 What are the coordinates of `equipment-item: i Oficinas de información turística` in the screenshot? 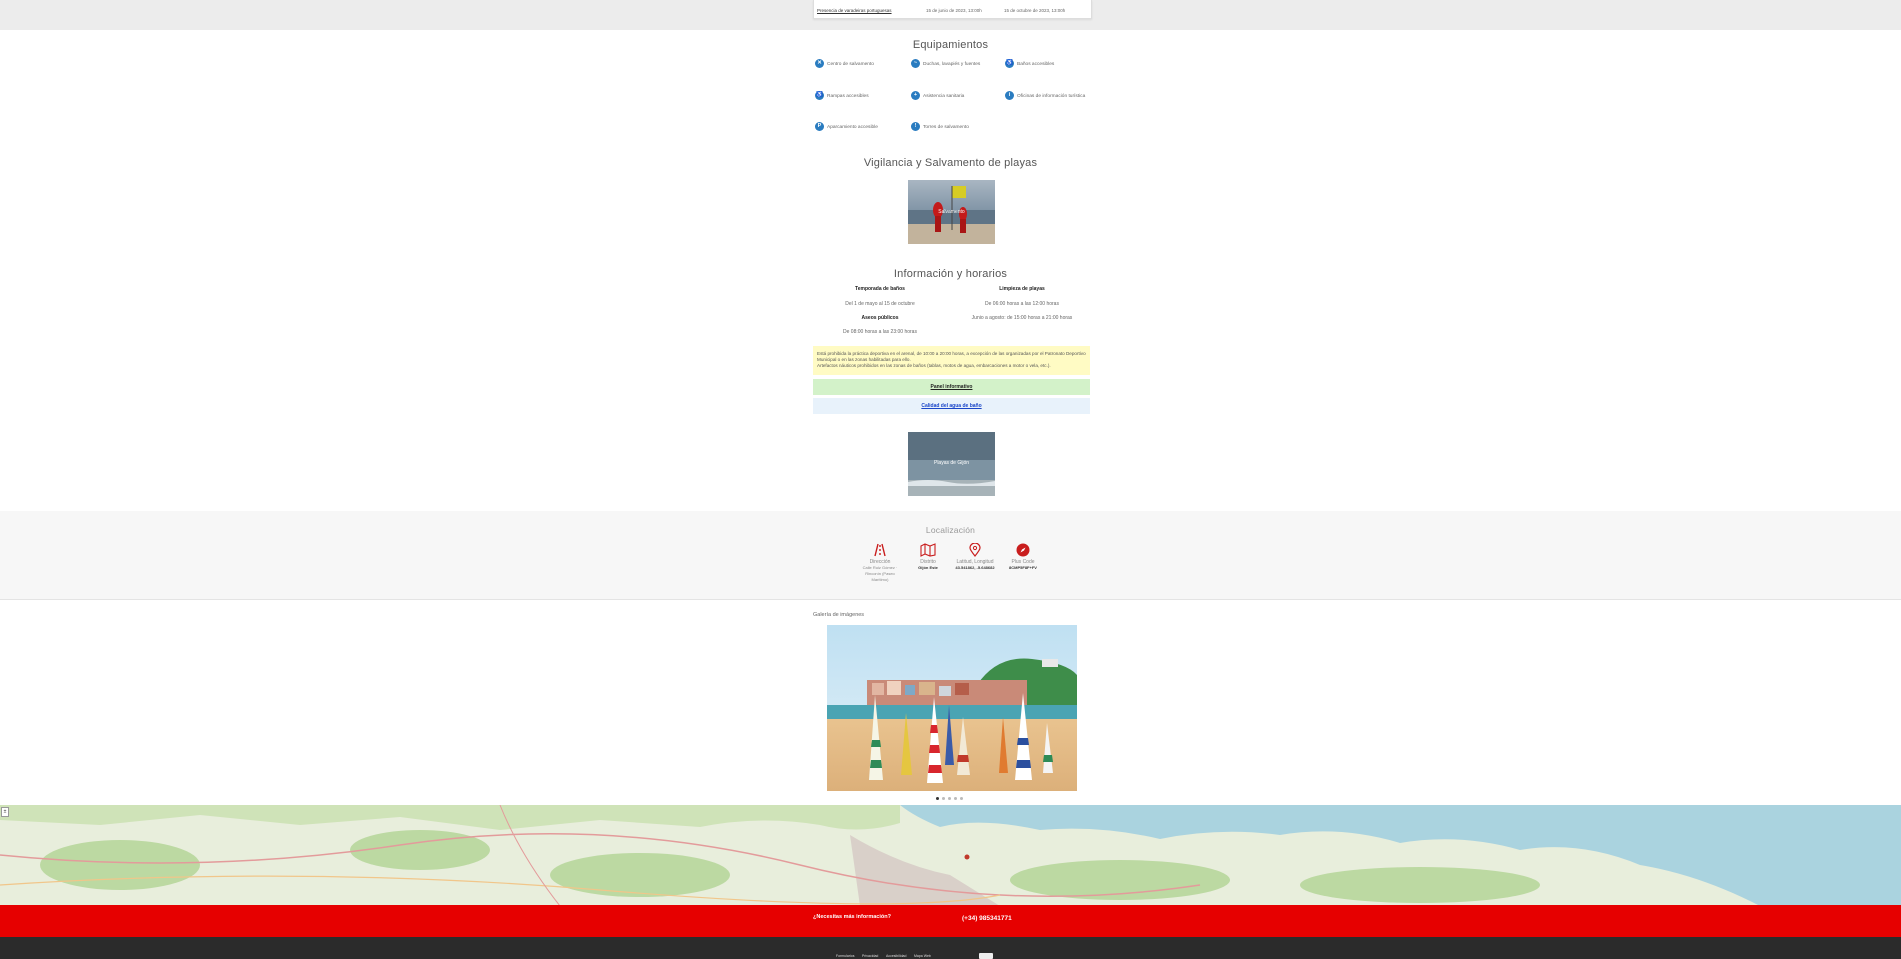 It's located at (1045, 95).